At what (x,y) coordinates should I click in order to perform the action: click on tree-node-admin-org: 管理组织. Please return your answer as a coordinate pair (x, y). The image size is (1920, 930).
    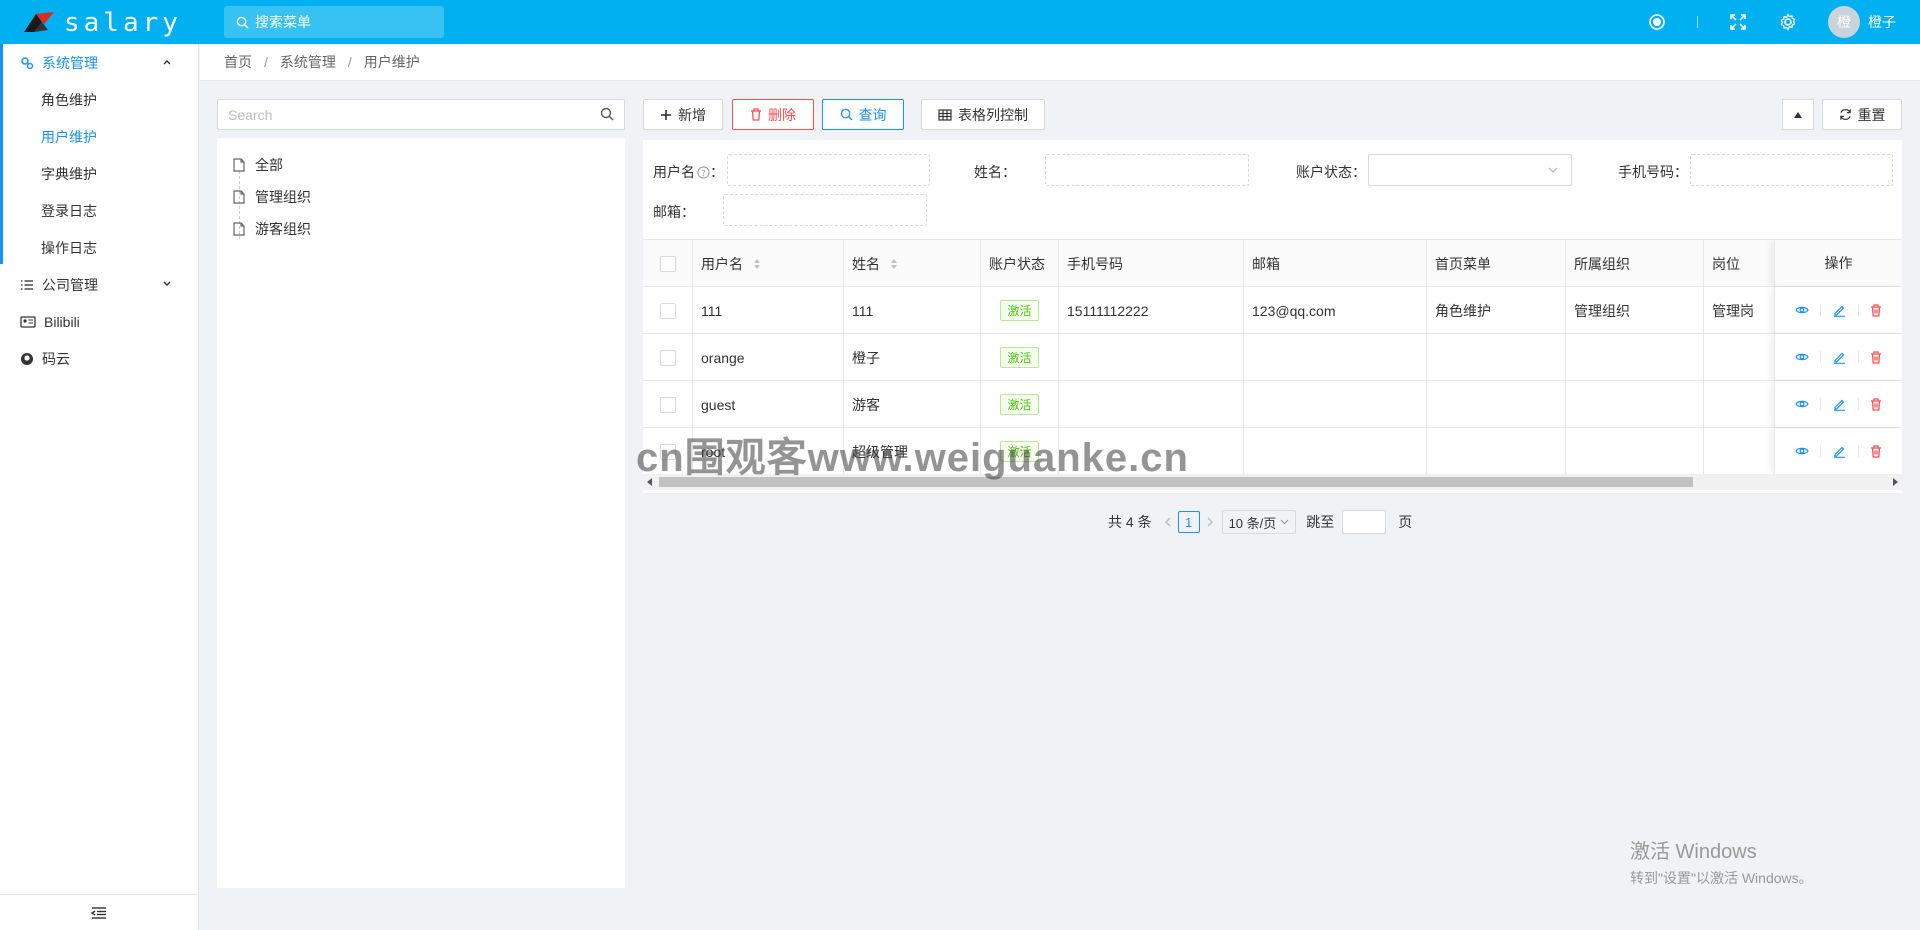
    Looking at the image, I should click on (272, 197).